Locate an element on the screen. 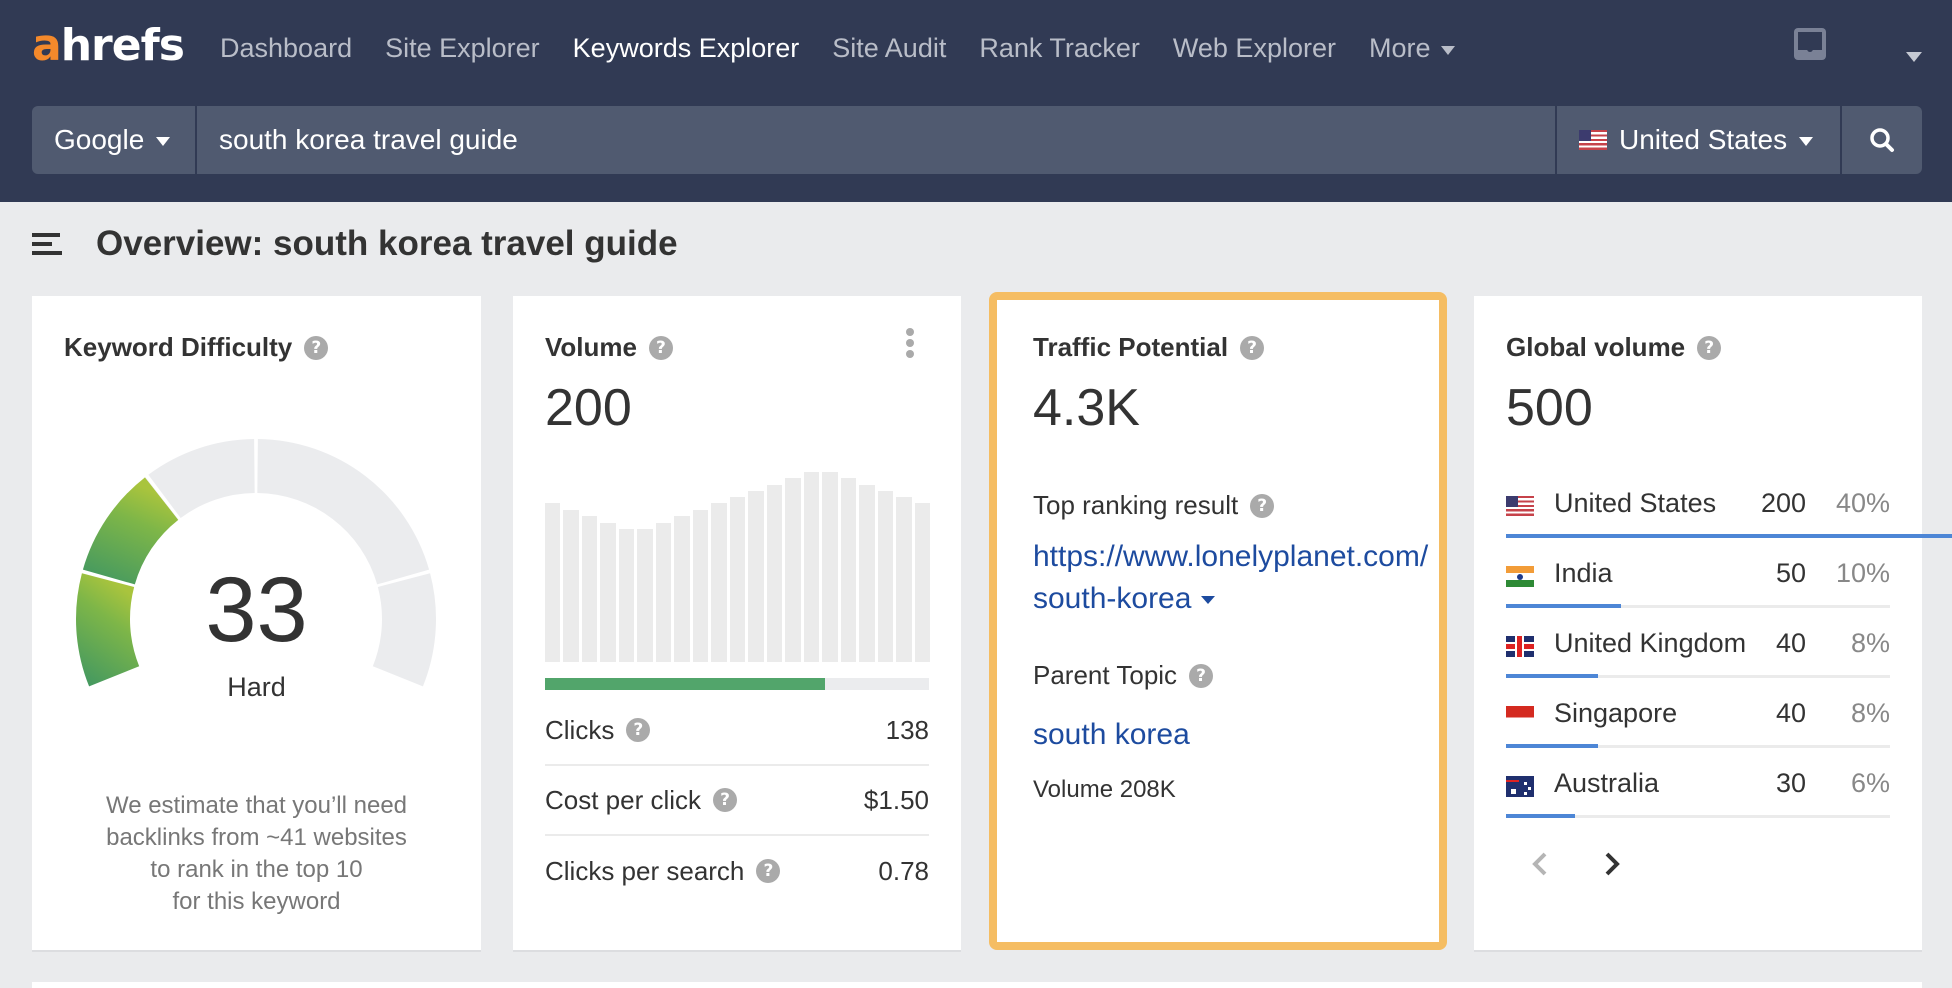  country-row: Australia 30 6% is located at coordinates (1698, 783).